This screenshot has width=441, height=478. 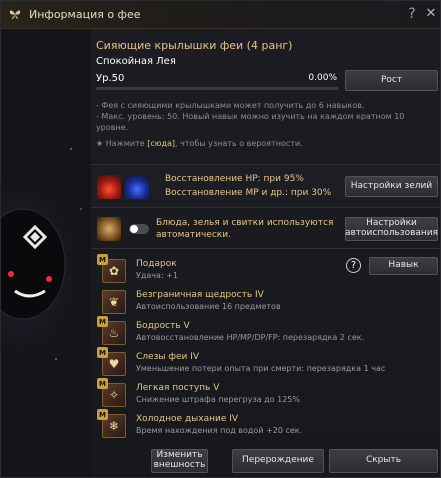 I want to click on fairy-level: Ур.50, so click(x=110, y=78).